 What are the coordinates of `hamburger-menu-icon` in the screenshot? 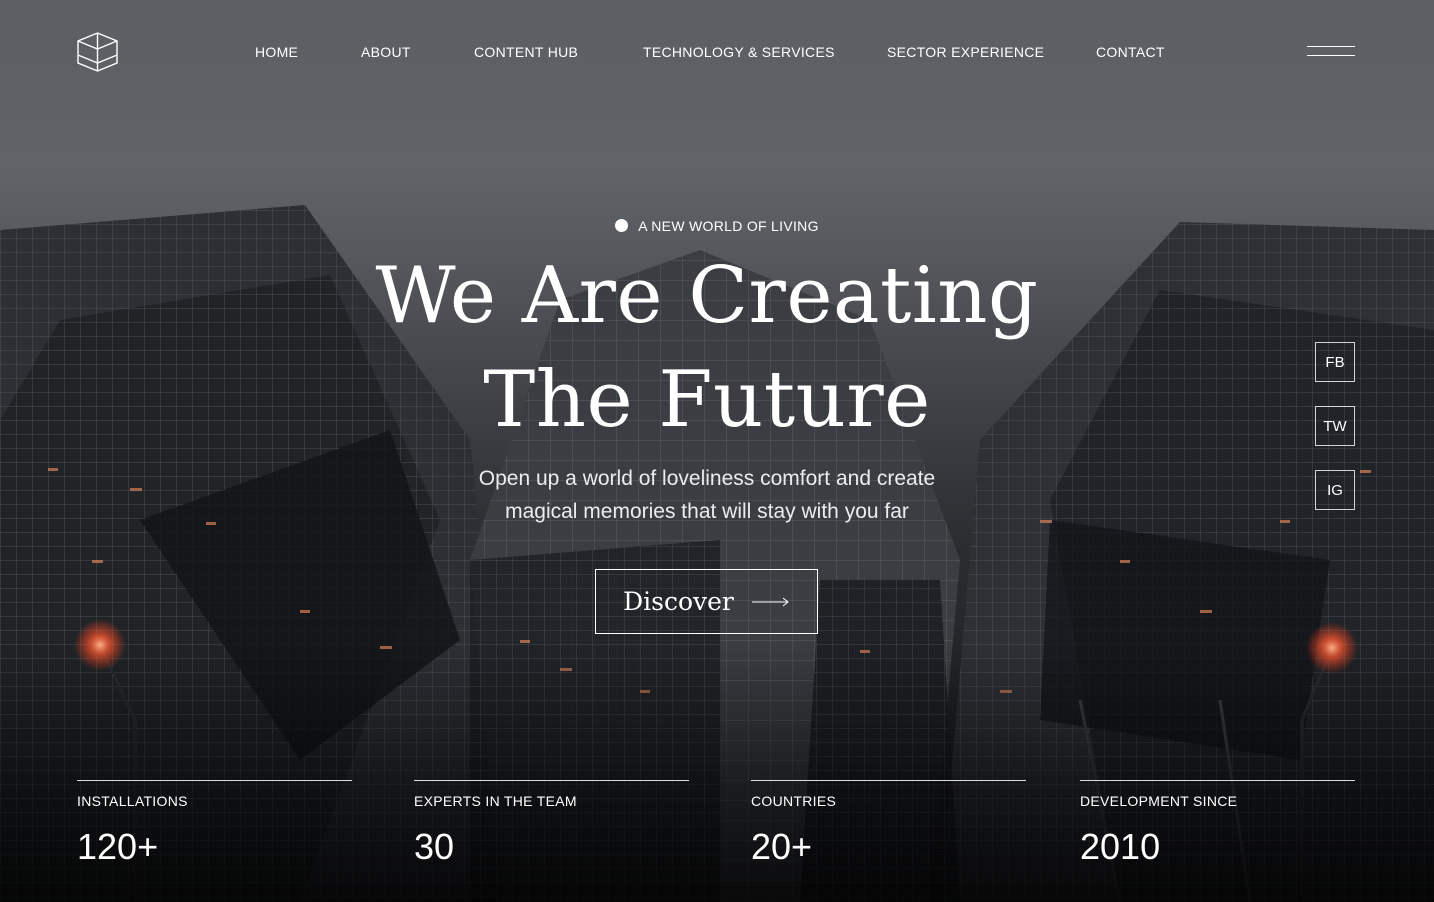 It's located at (1331, 51).